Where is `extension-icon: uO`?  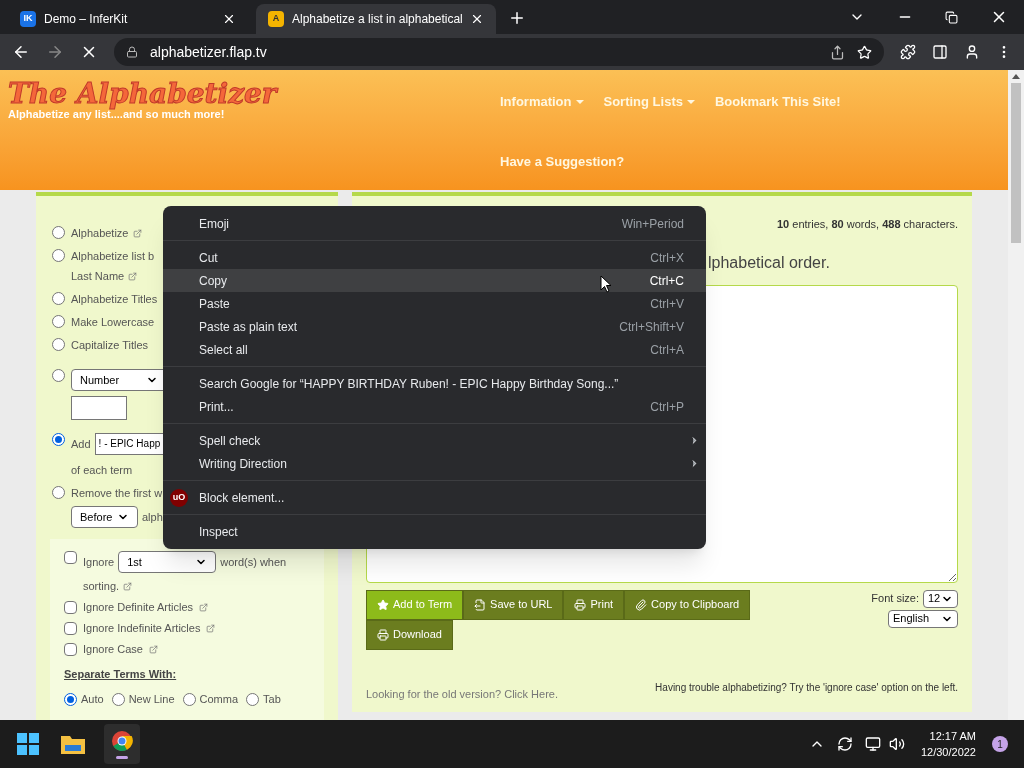 extension-icon: uO is located at coordinates (179, 497).